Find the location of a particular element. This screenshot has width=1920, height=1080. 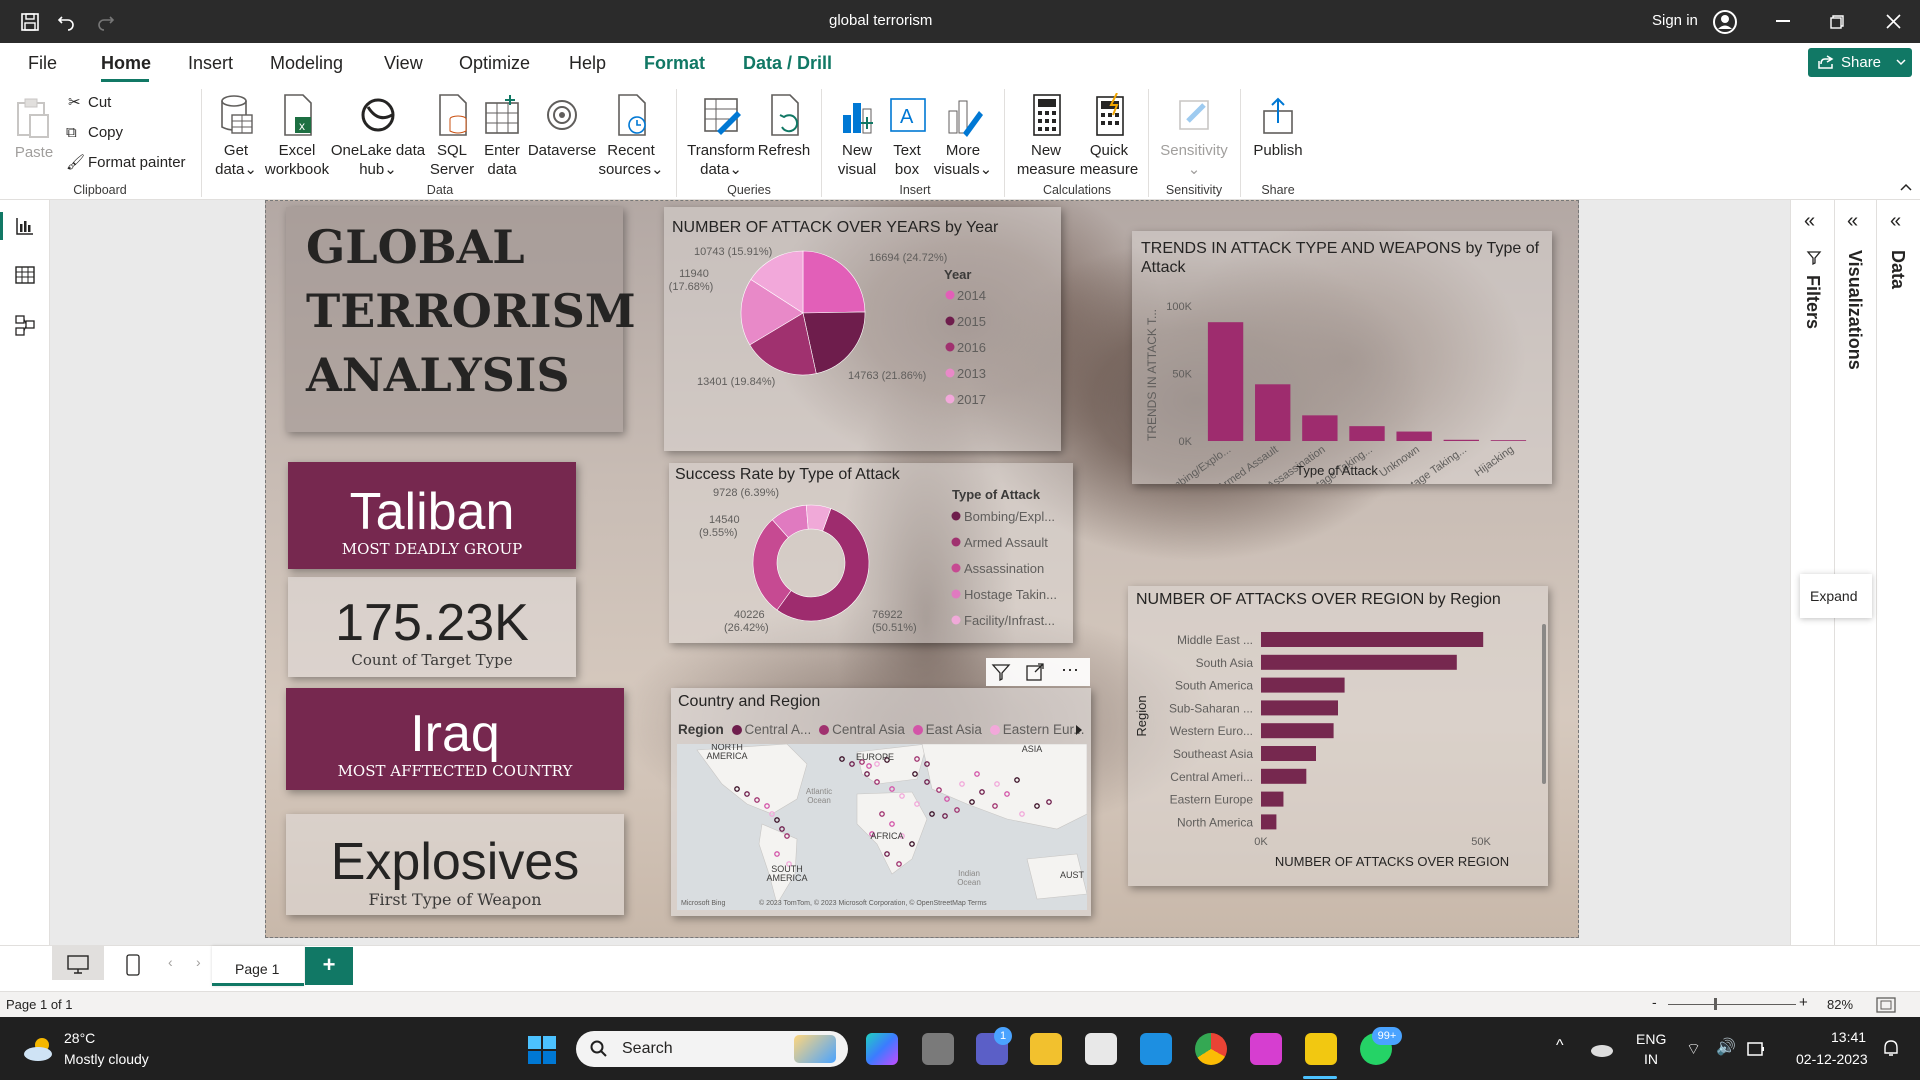

pie-legend-item: 2013 is located at coordinates (971, 373).